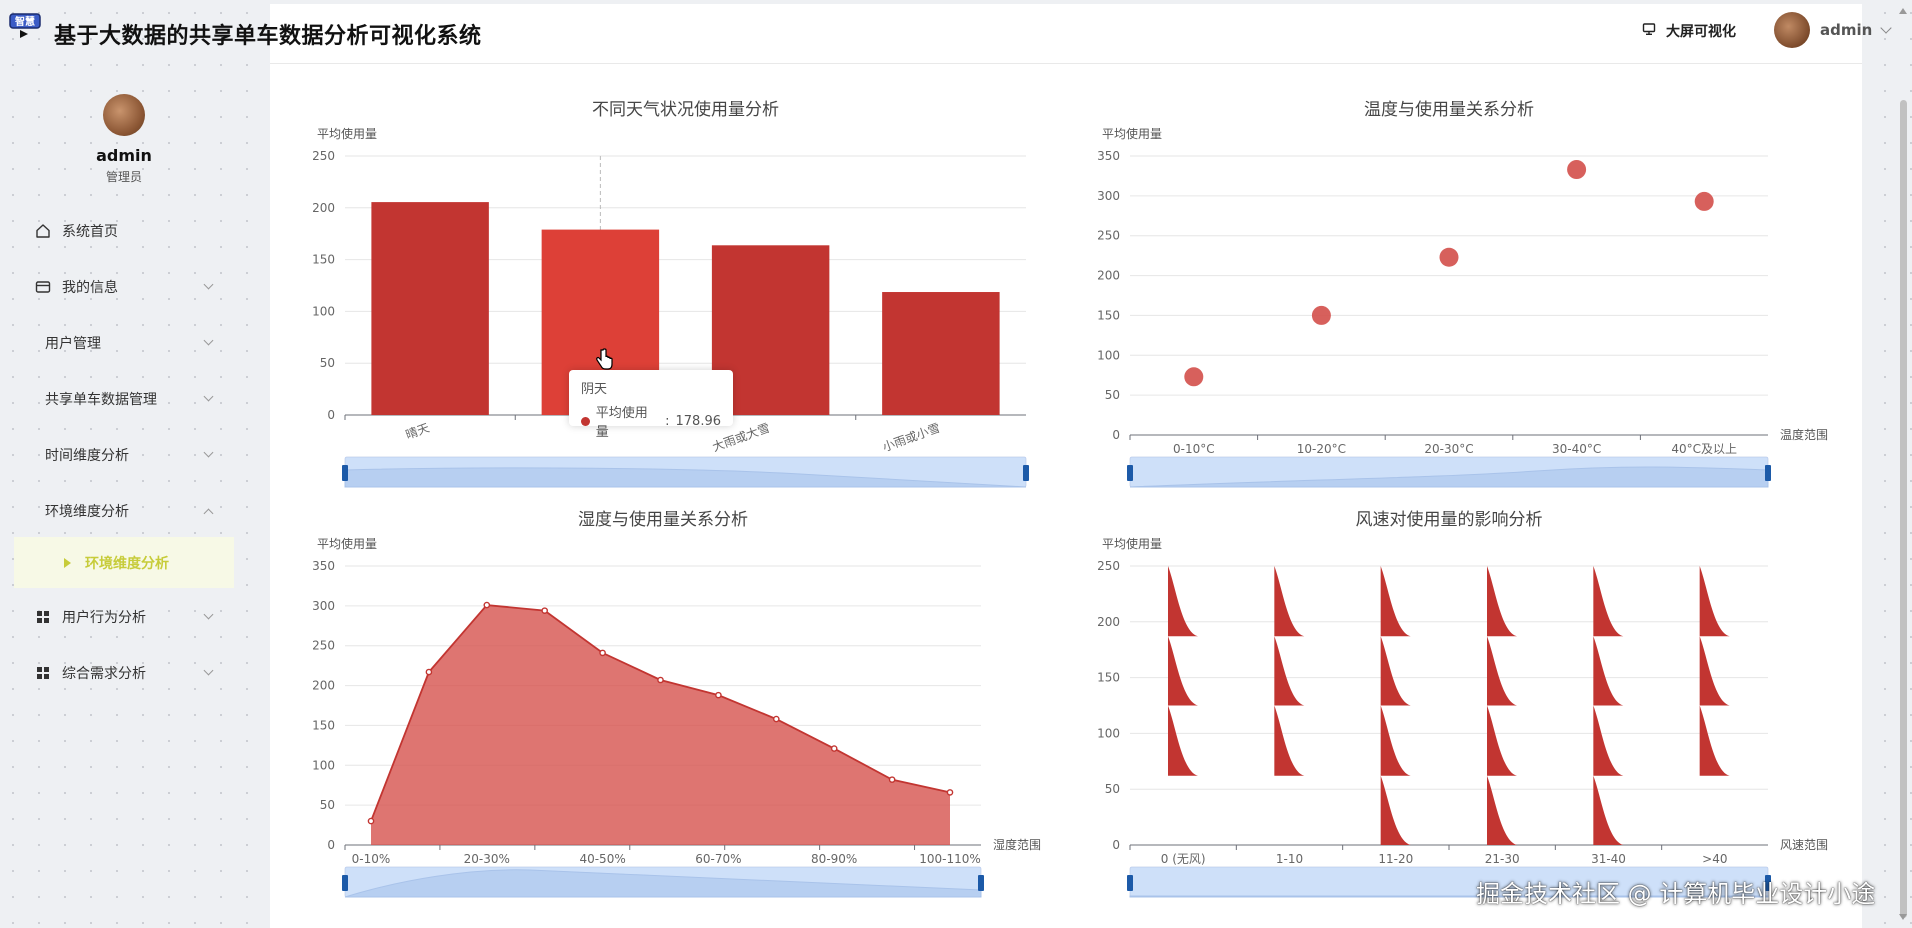 The height and width of the screenshot is (928, 1912). I want to click on sidebar-item-demand-analysis: 综合需求分析, so click(124, 673).